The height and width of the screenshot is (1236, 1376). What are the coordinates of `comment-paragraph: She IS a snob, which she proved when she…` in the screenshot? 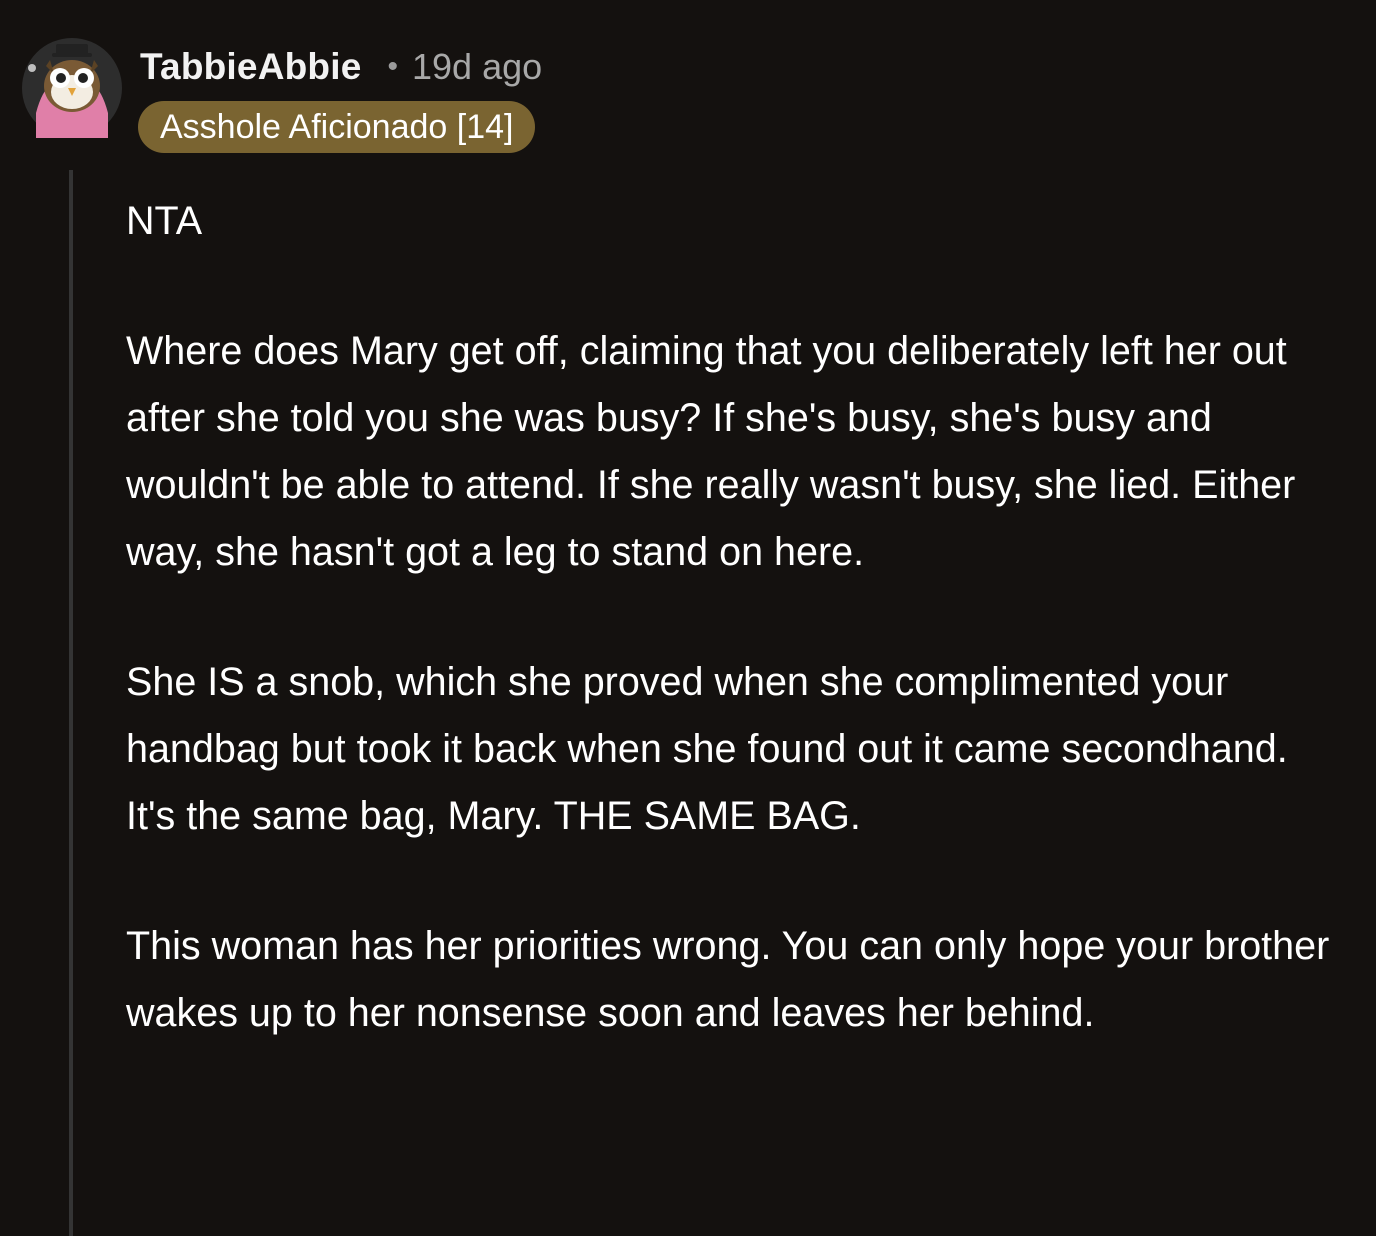 It's located at (707, 749).